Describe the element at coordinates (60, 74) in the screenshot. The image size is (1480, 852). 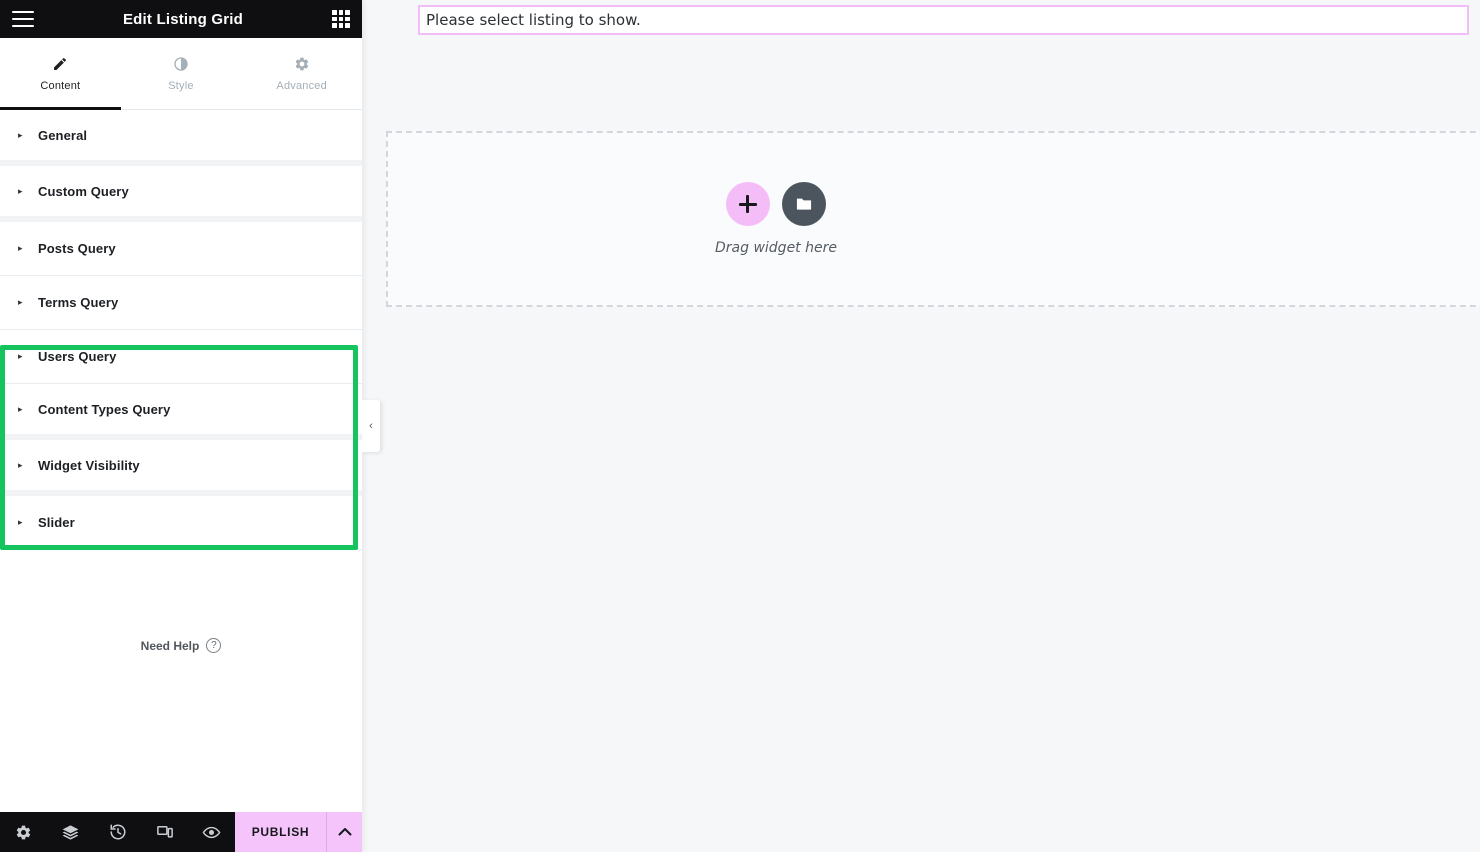
I see `tab-content: Content` at that location.